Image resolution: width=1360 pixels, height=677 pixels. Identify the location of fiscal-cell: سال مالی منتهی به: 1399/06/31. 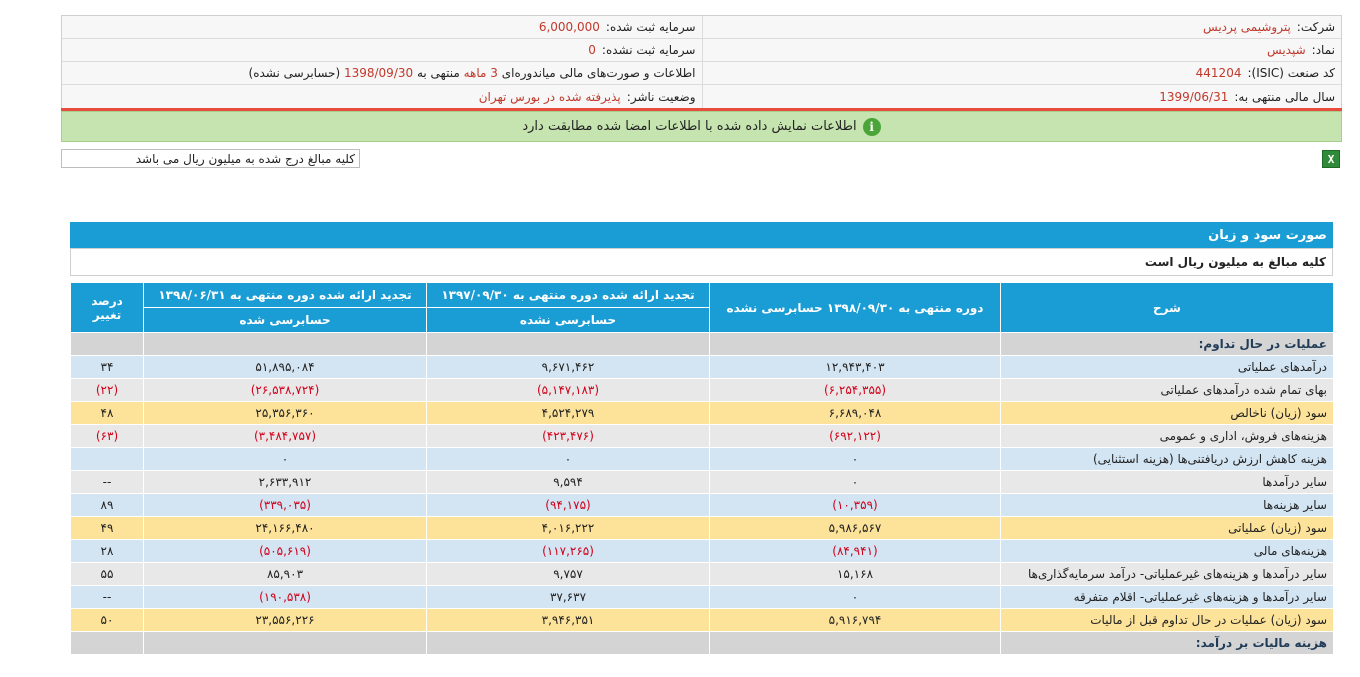
(1021, 96).